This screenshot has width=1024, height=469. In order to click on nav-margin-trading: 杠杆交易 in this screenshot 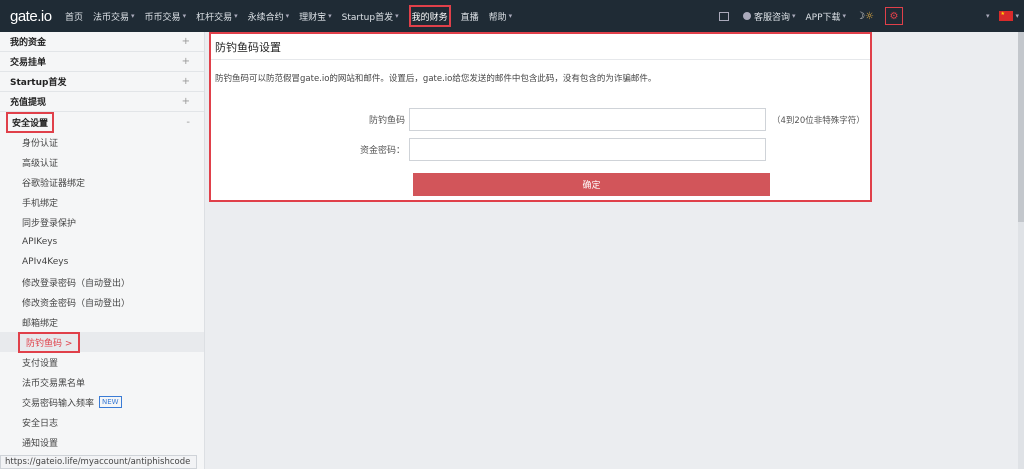, I will do `click(217, 16)`.